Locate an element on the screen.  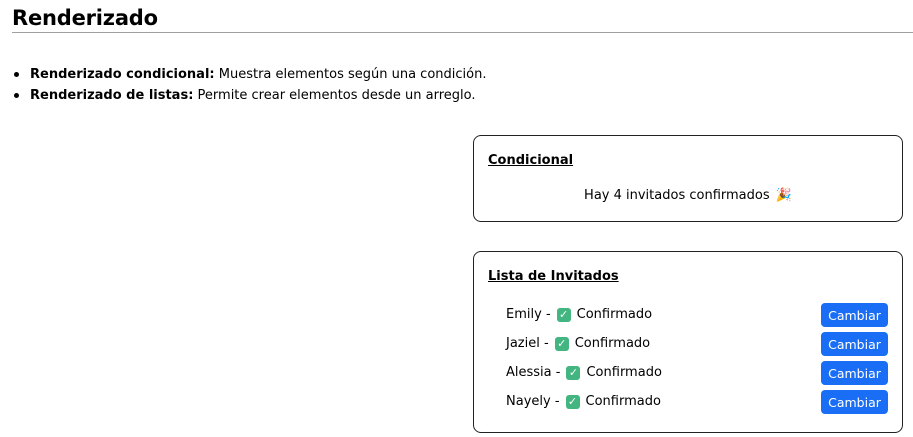
list-item-text: Muestra elementos según una condición. is located at coordinates (350, 74).